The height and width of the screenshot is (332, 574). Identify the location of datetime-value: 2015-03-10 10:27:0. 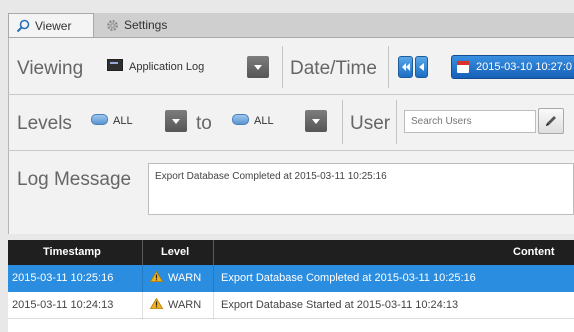
(524, 67).